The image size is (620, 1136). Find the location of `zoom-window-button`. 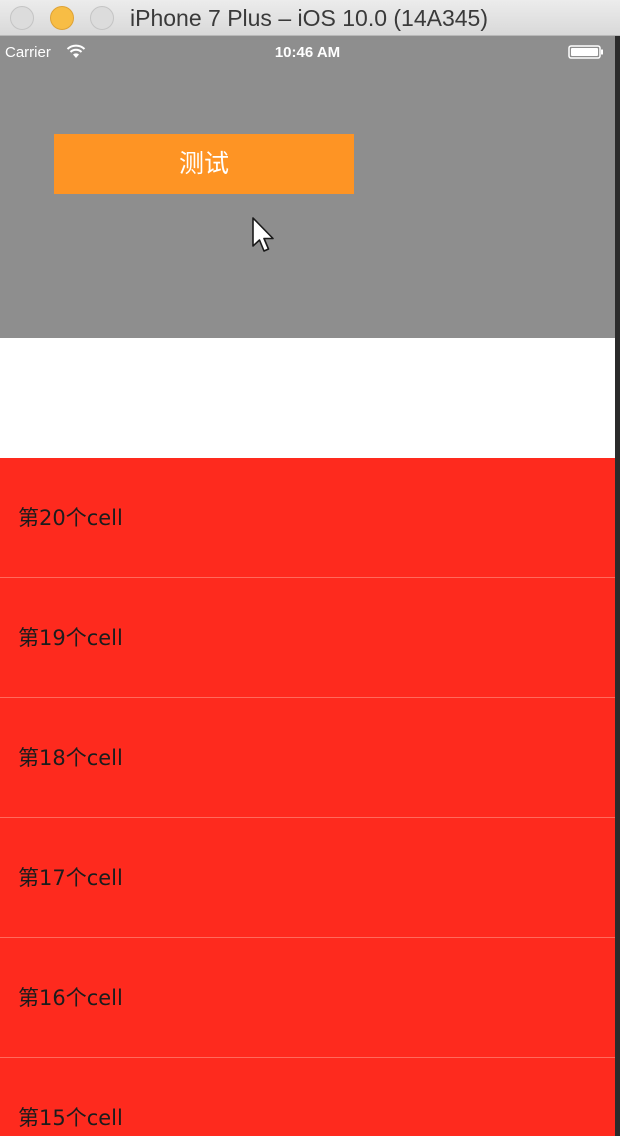

zoom-window-button is located at coordinates (102, 18).